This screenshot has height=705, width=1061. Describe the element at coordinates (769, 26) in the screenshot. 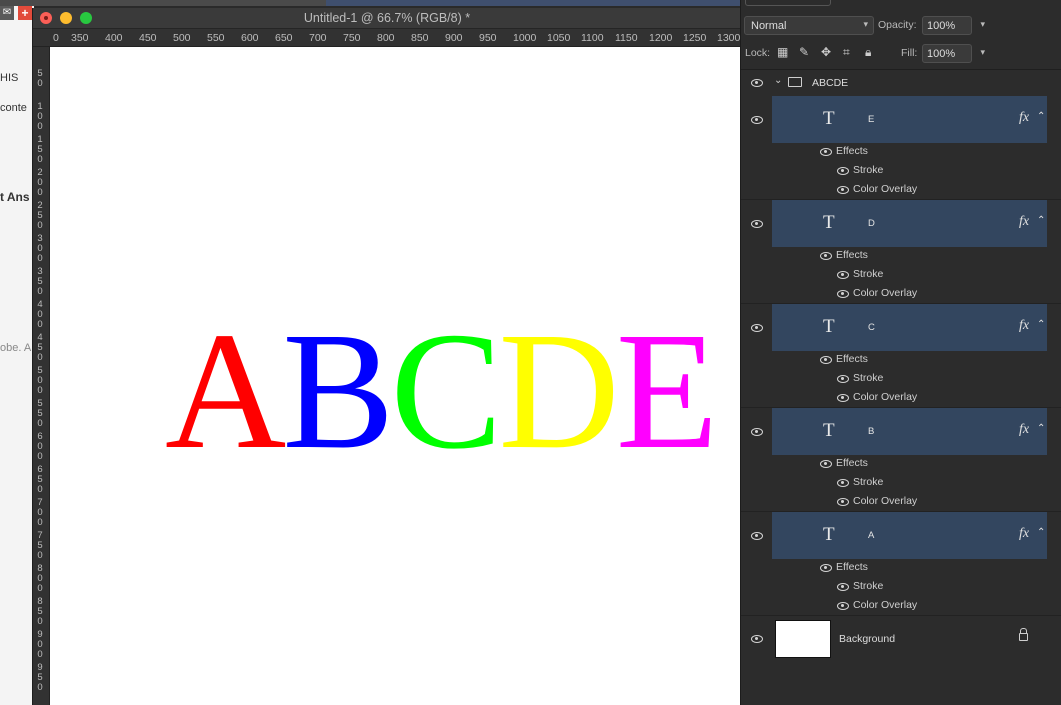

I see `blend-mode-value: Normal` at that location.